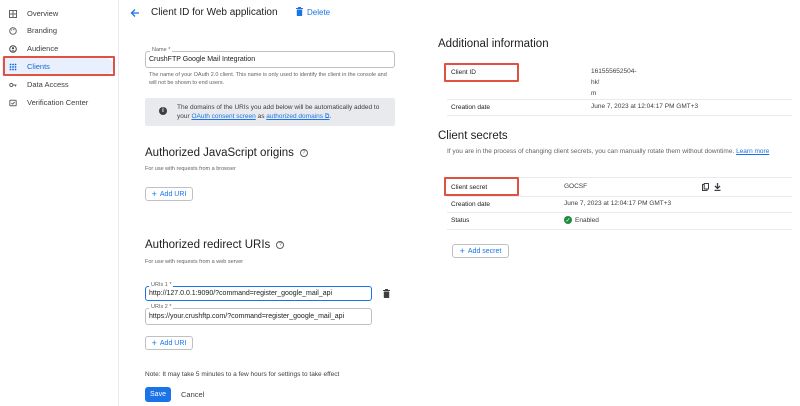 The width and height of the screenshot is (800, 406). I want to click on page-title: Client ID for Web application, so click(214, 12).